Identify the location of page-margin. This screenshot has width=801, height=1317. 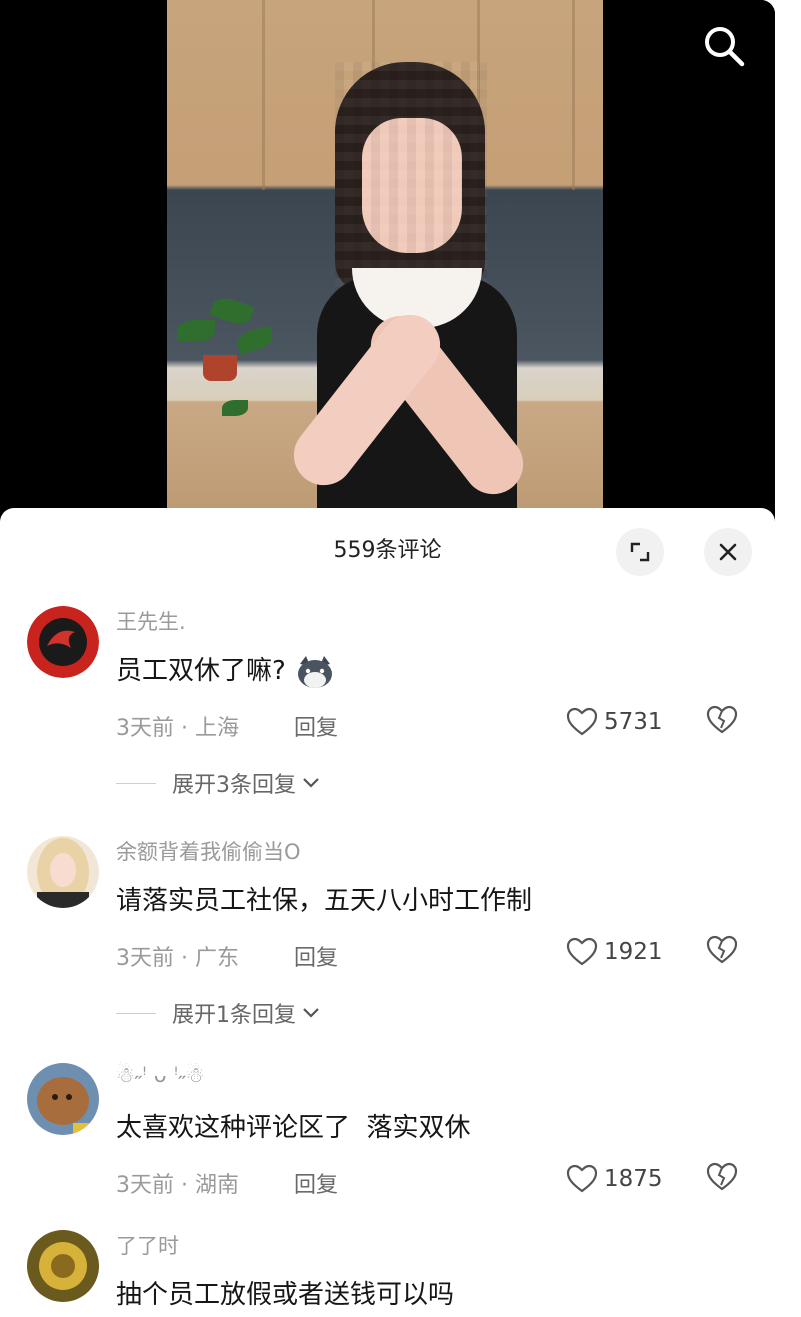
(788, 658).